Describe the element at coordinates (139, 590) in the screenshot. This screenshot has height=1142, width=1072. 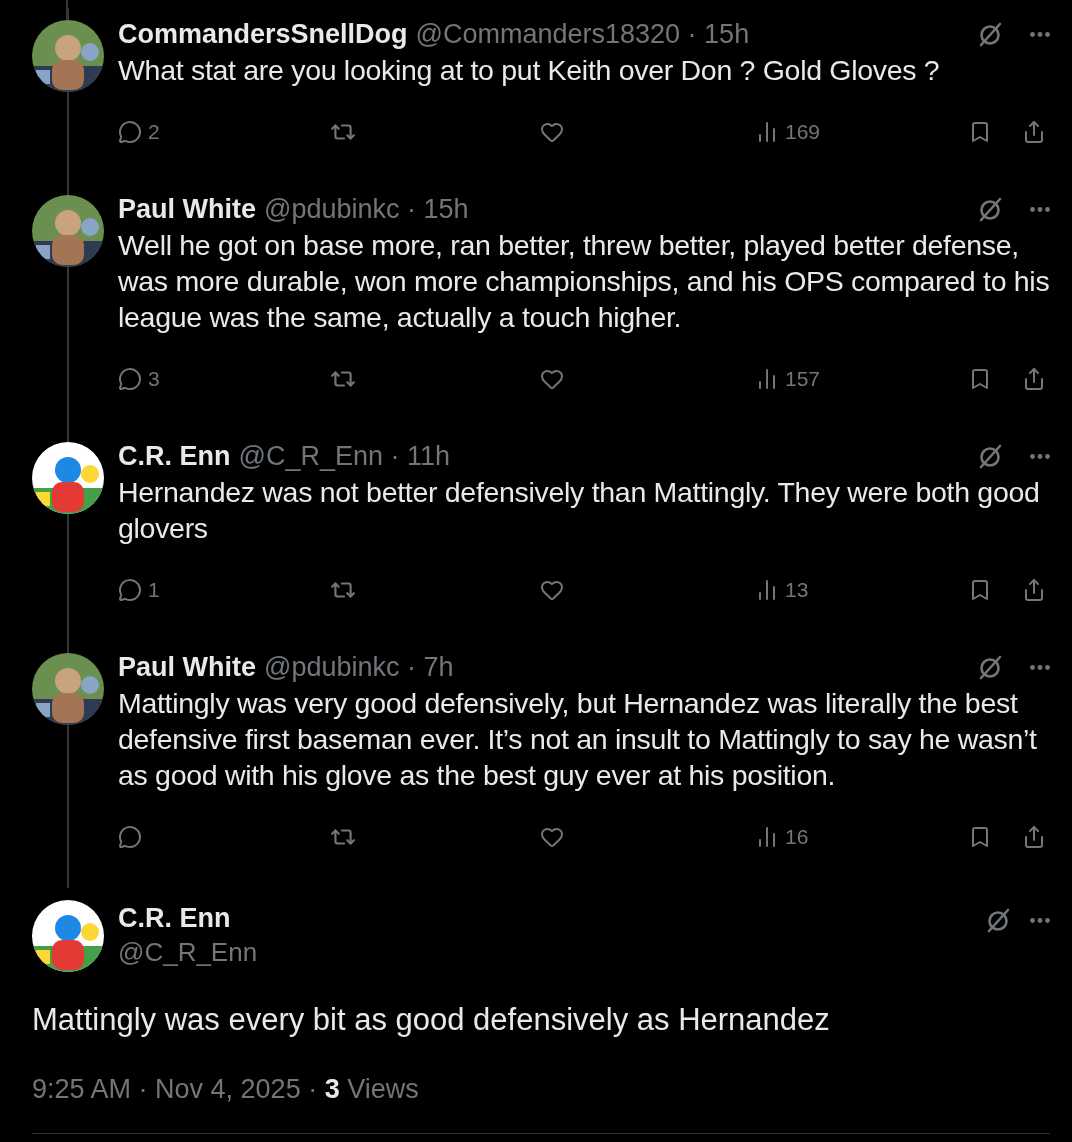
I see `reply-button: 1` at that location.